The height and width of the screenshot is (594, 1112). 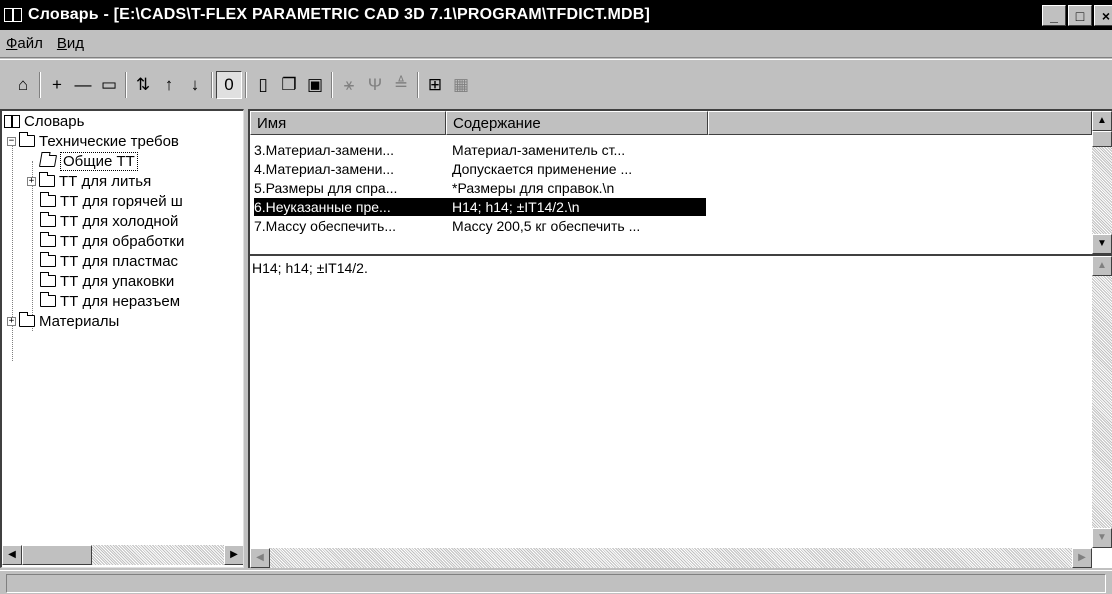 I want to click on copy-icon: ❐, so click(x=289, y=85).